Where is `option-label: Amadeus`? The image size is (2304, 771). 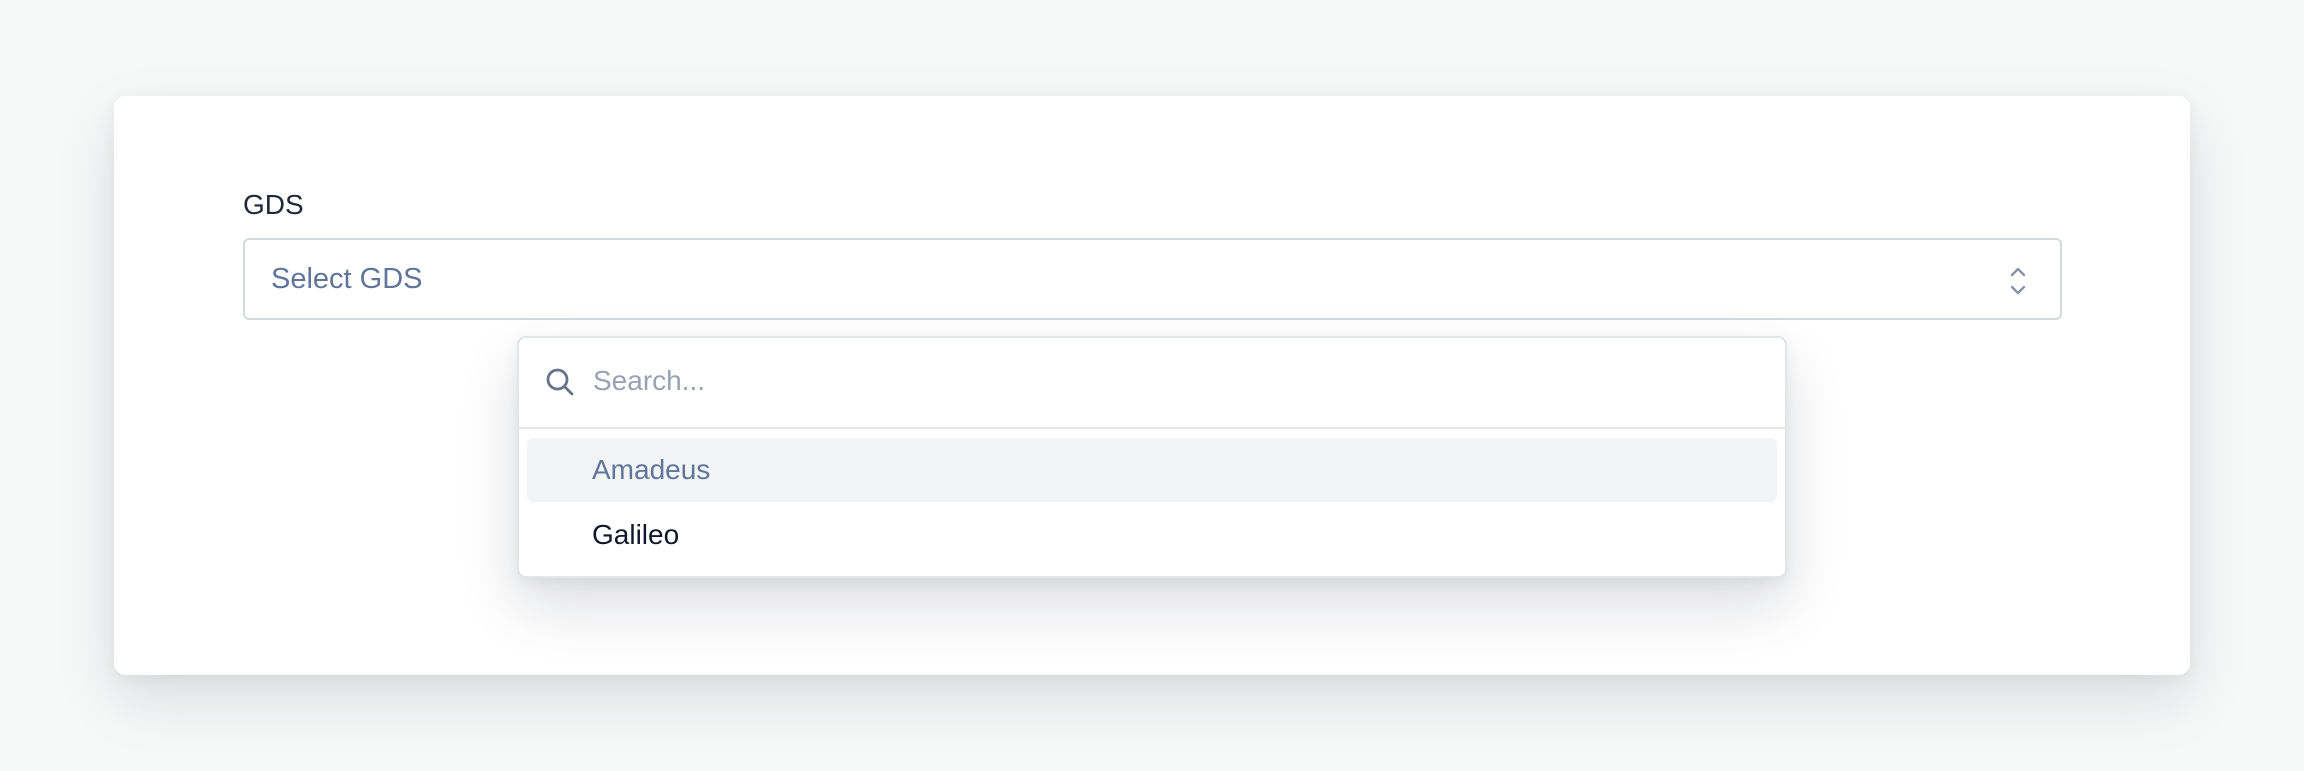
option-label: Amadeus is located at coordinates (651, 469).